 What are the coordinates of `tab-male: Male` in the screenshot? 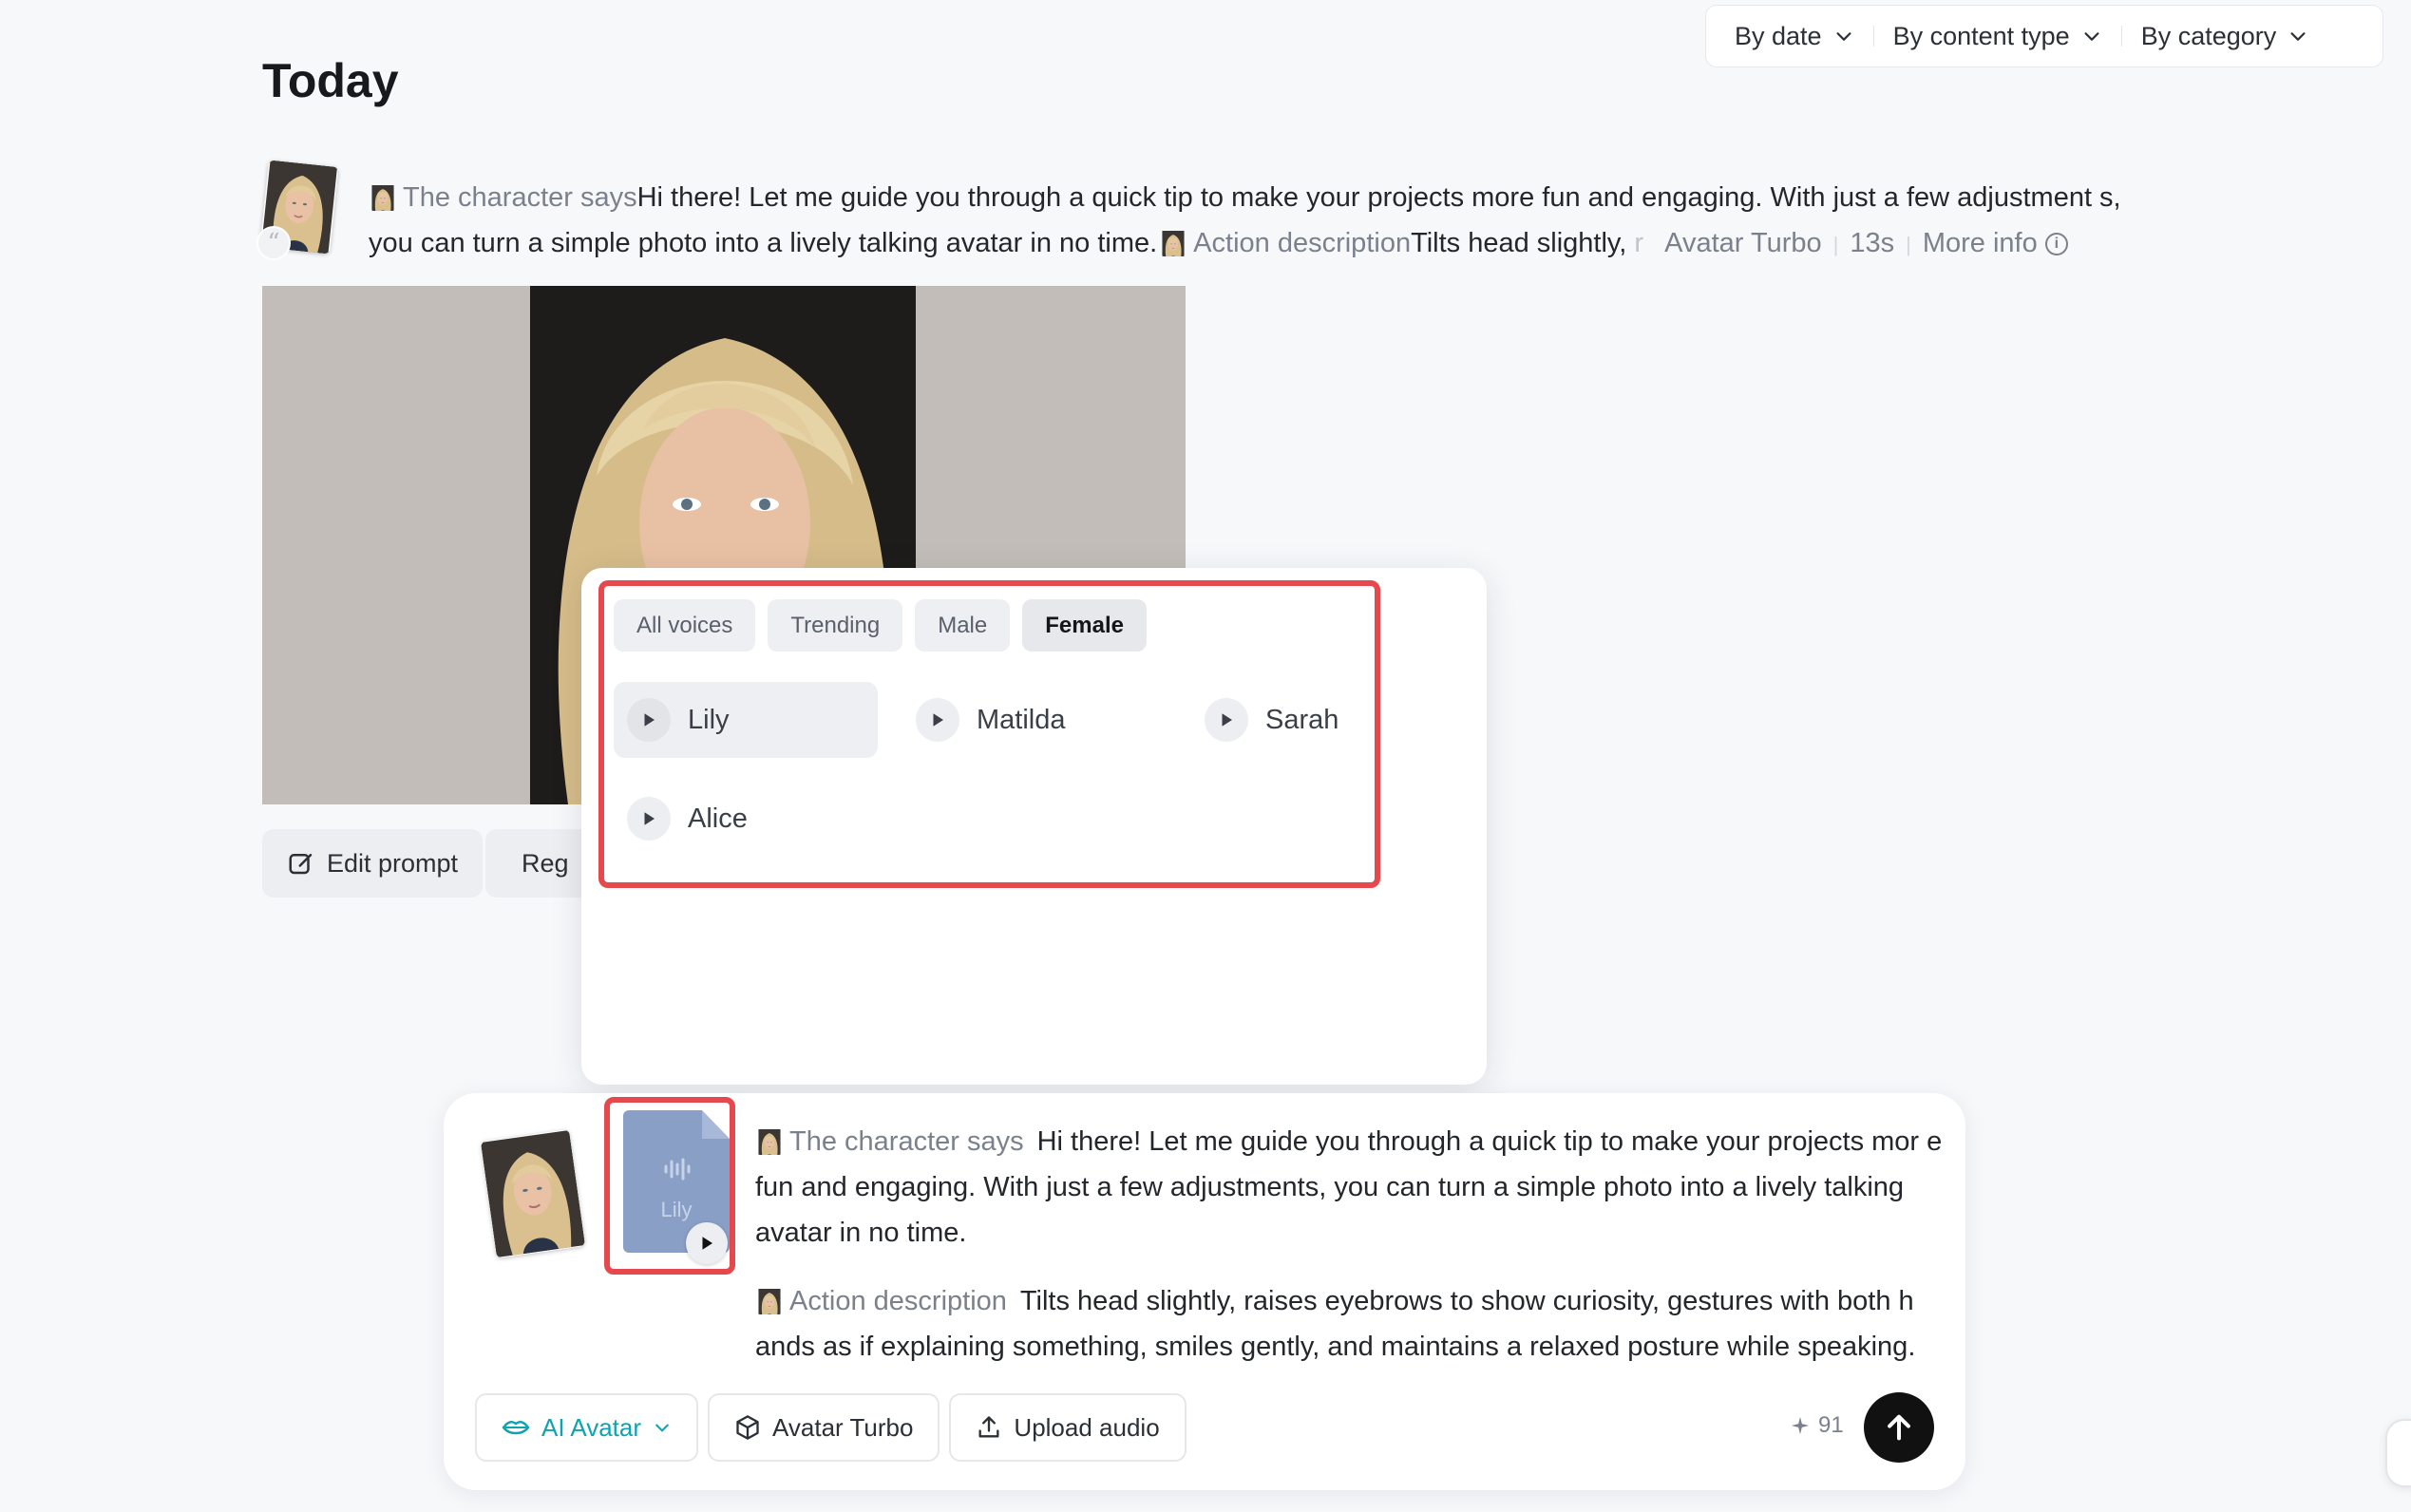 It's located at (963, 626).